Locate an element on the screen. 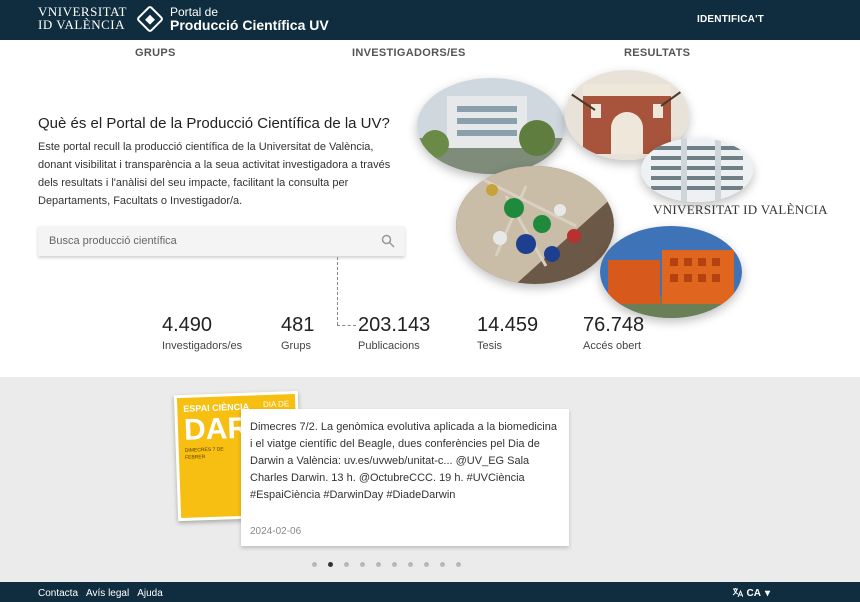 The image size is (860, 602). portal-logo: Portal de Producció Científica UV is located at coordinates (232, 19).